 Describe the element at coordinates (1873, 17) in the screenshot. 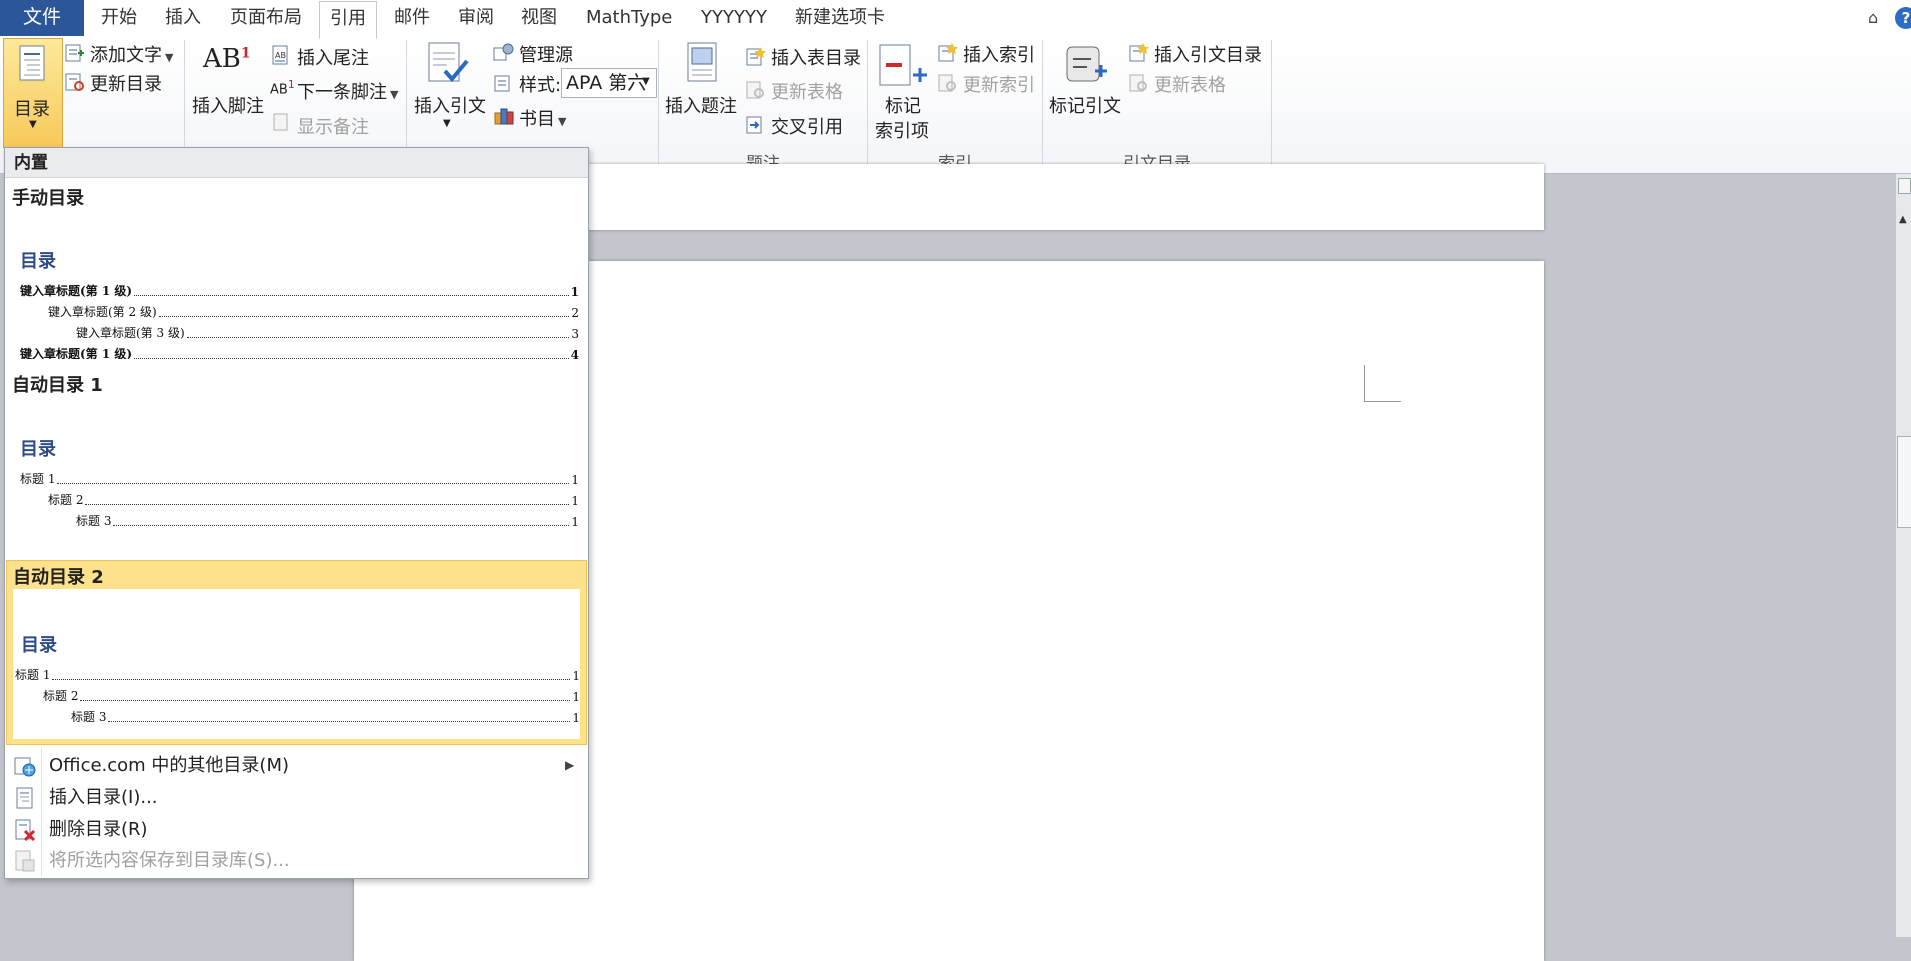

I see `collapse-ribbon-icon: ⌂` at that location.